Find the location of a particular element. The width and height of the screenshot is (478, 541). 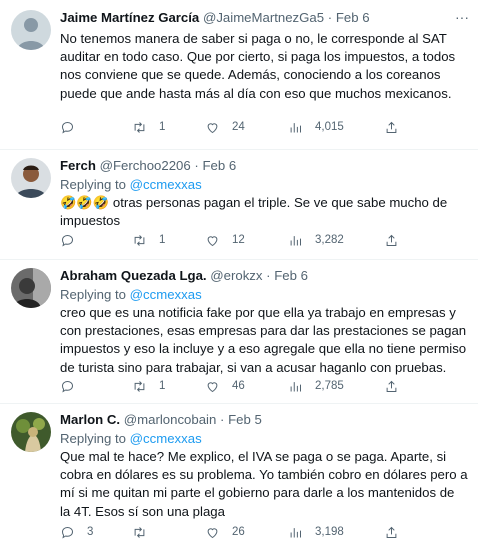

handle: @marloncobain is located at coordinates (170, 419).